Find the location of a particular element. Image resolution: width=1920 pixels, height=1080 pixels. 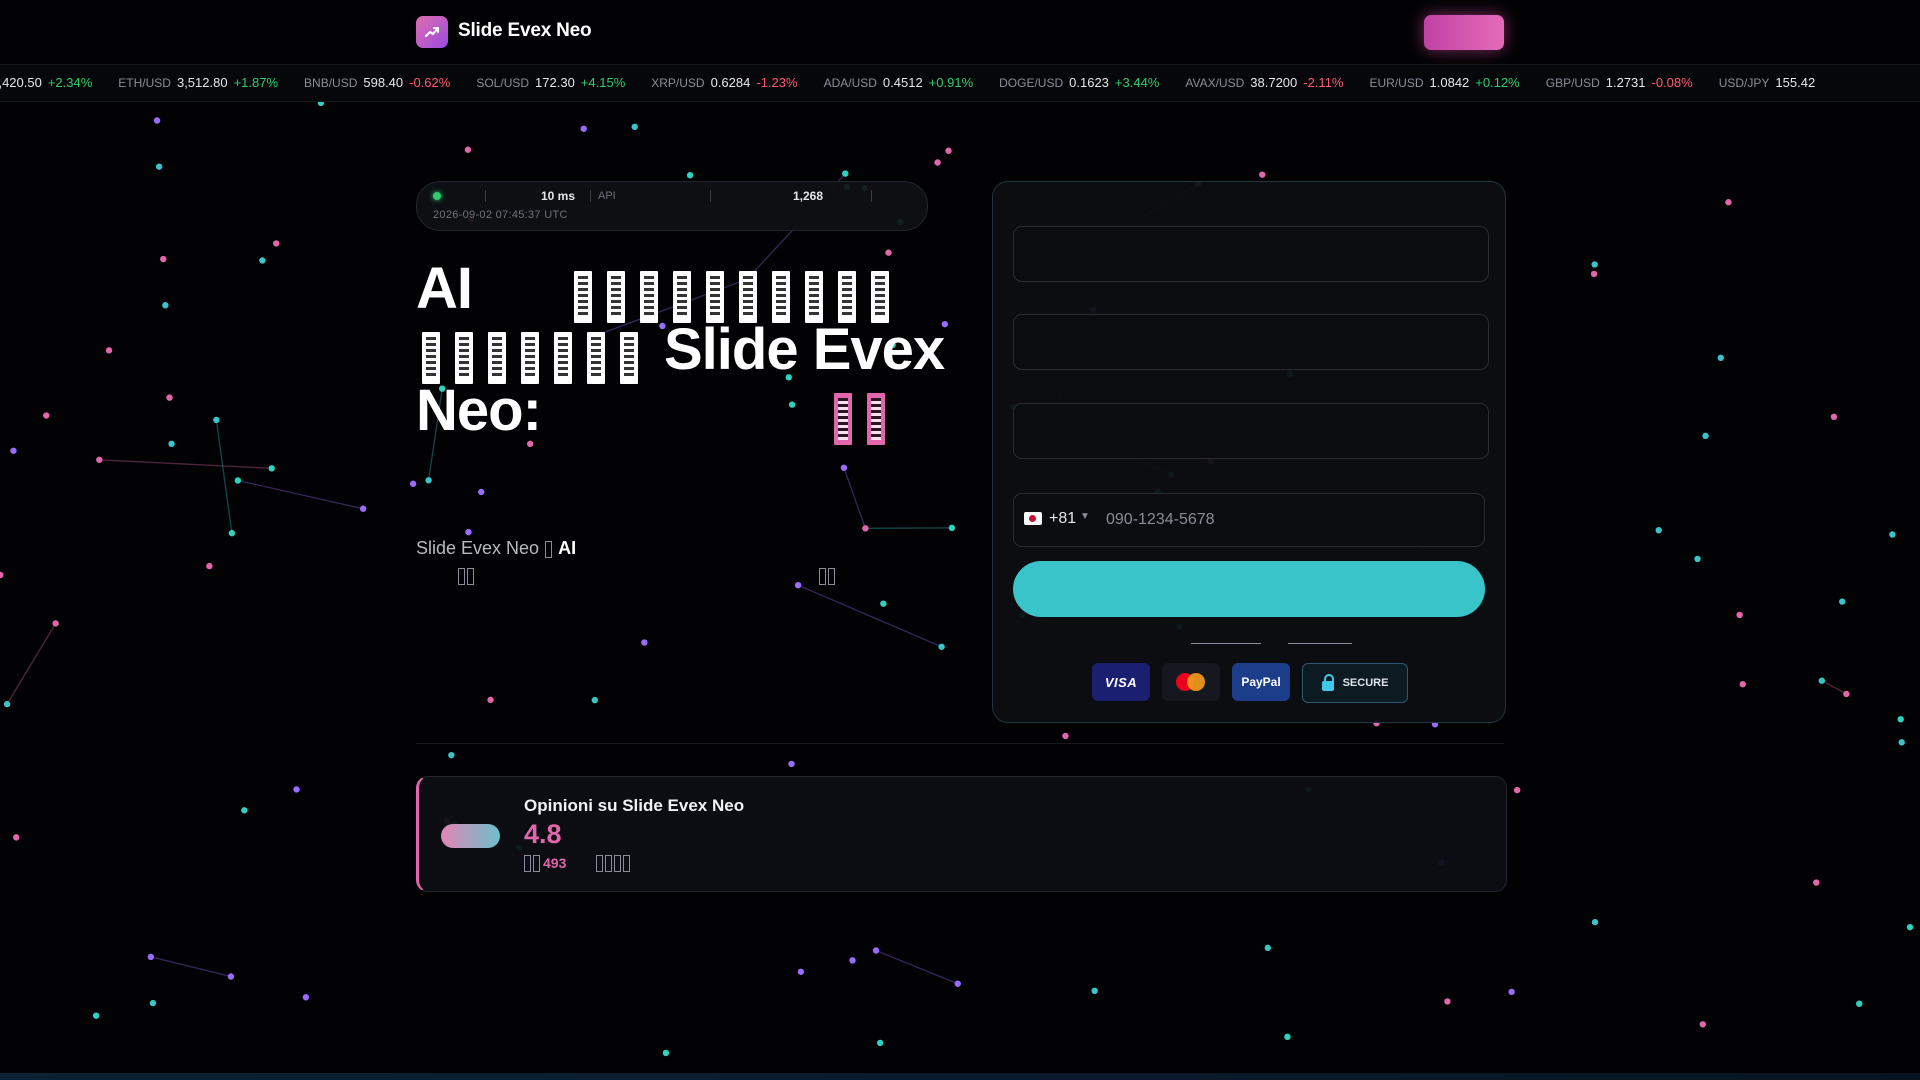

hero-heading: AI Slide Evex Neo: is located at coordinates (680, 350).